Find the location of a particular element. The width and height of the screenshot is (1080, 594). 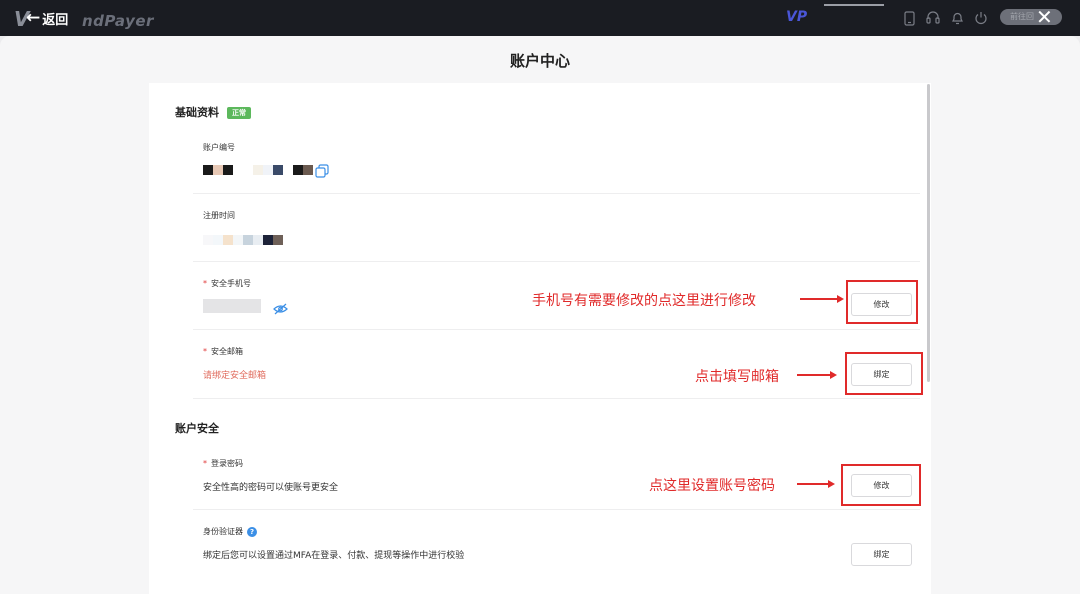

register-time-label: 注册时间 is located at coordinates (219, 215).